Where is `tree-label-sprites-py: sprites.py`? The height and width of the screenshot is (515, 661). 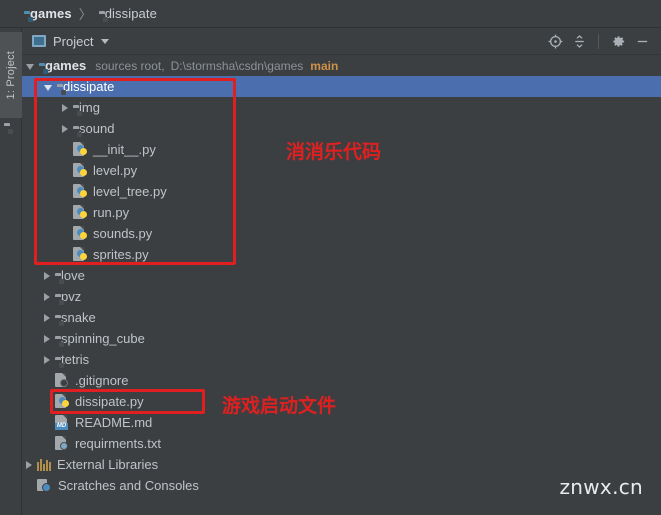
tree-label-sprites-py: sprites.py is located at coordinates (121, 254).